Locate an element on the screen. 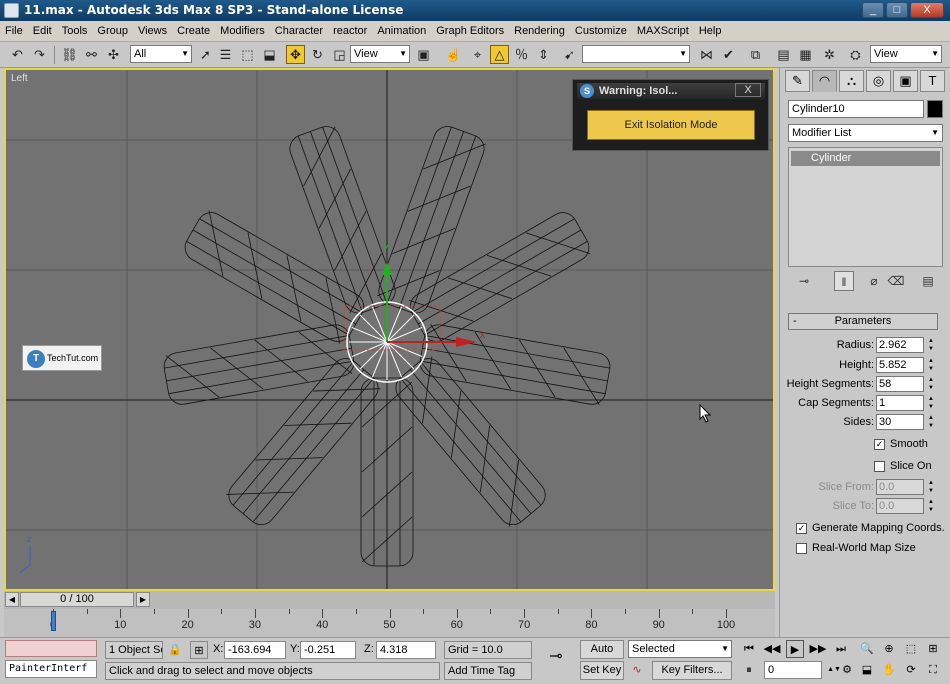 This screenshot has width=950, height=684. menu-help: Help is located at coordinates (710, 31).